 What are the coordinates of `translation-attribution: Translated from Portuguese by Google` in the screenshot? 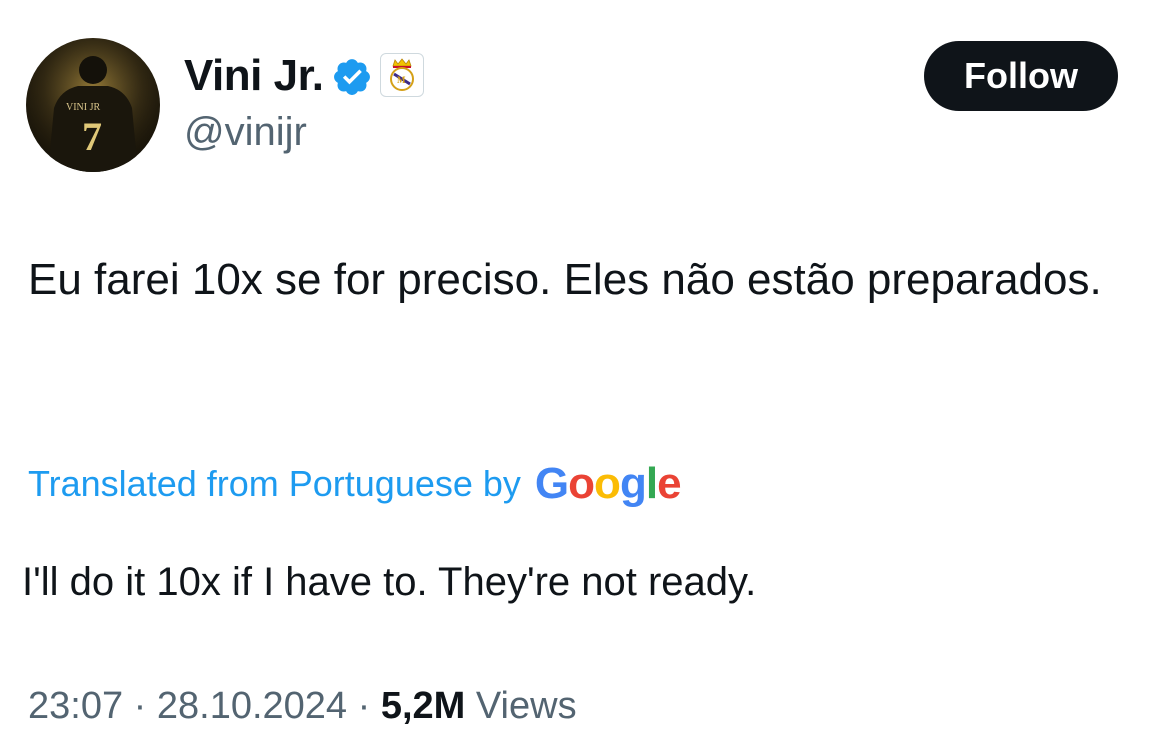 It's located at (355, 484).